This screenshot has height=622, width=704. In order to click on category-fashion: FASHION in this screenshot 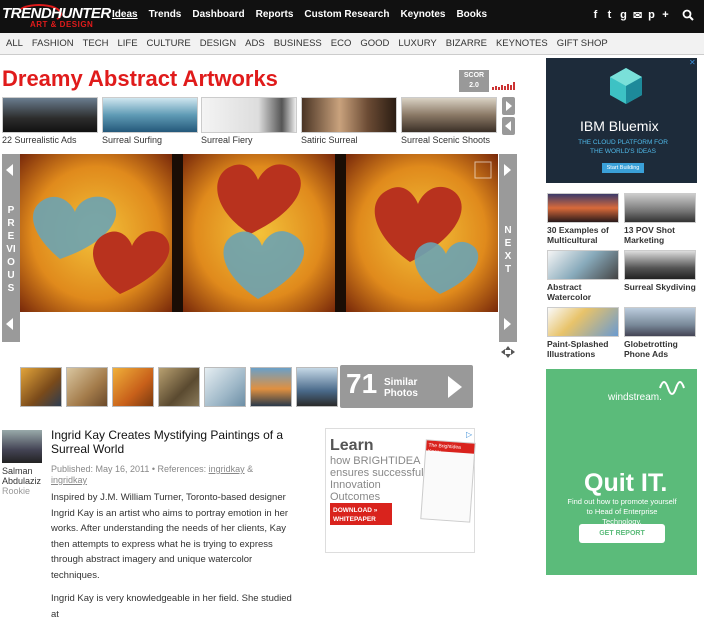, I will do `click(53, 43)`.